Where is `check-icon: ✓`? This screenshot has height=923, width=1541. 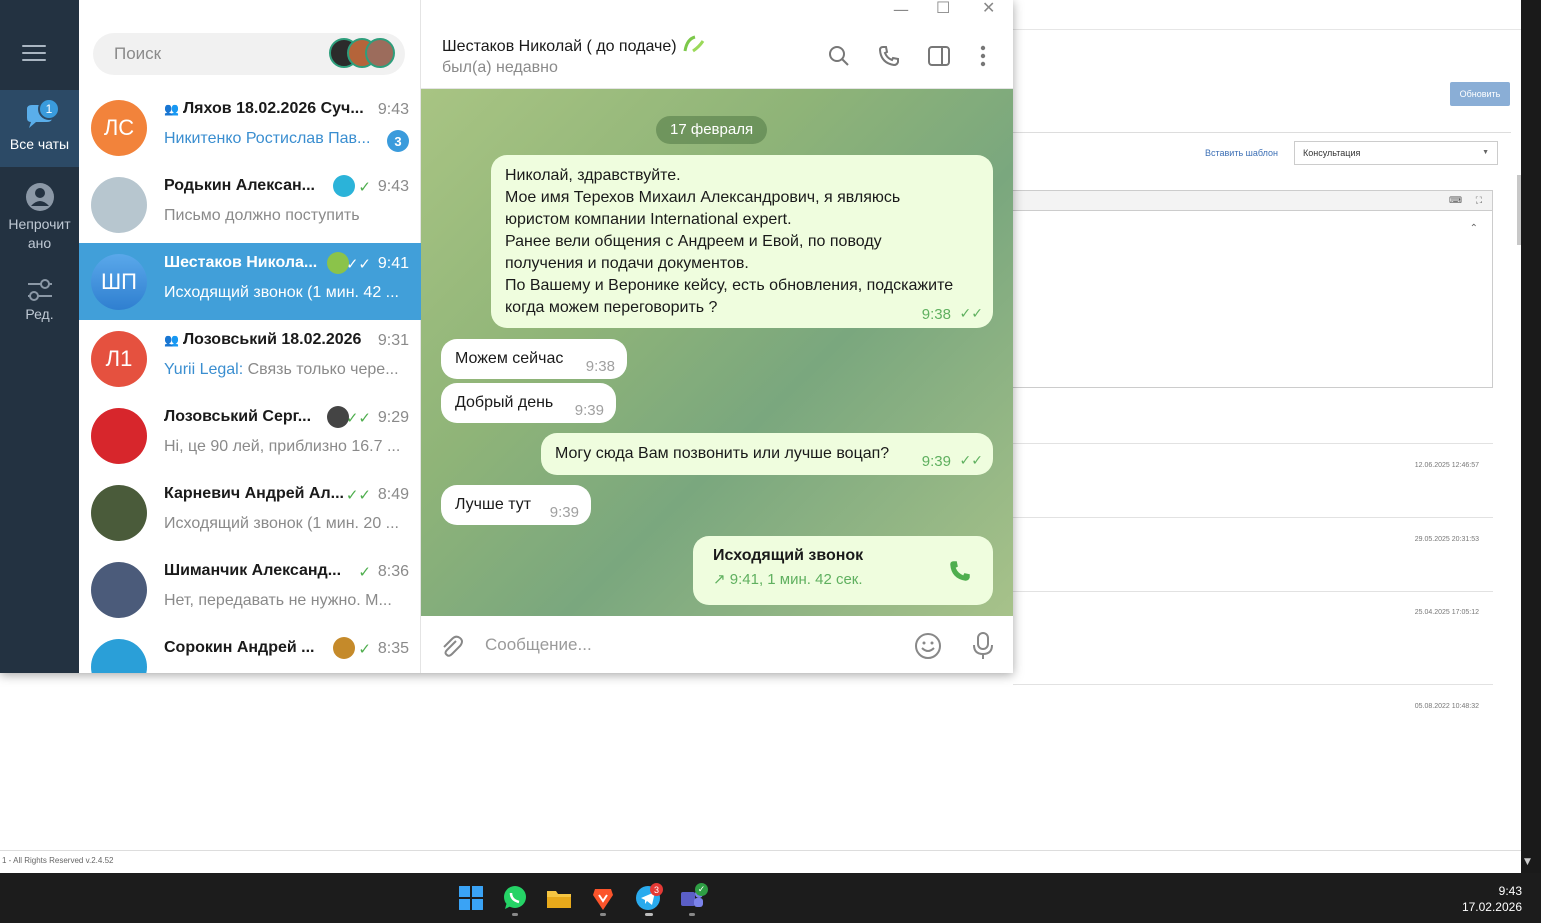
check-icon: ✓ is located at coordinates (364, 572).